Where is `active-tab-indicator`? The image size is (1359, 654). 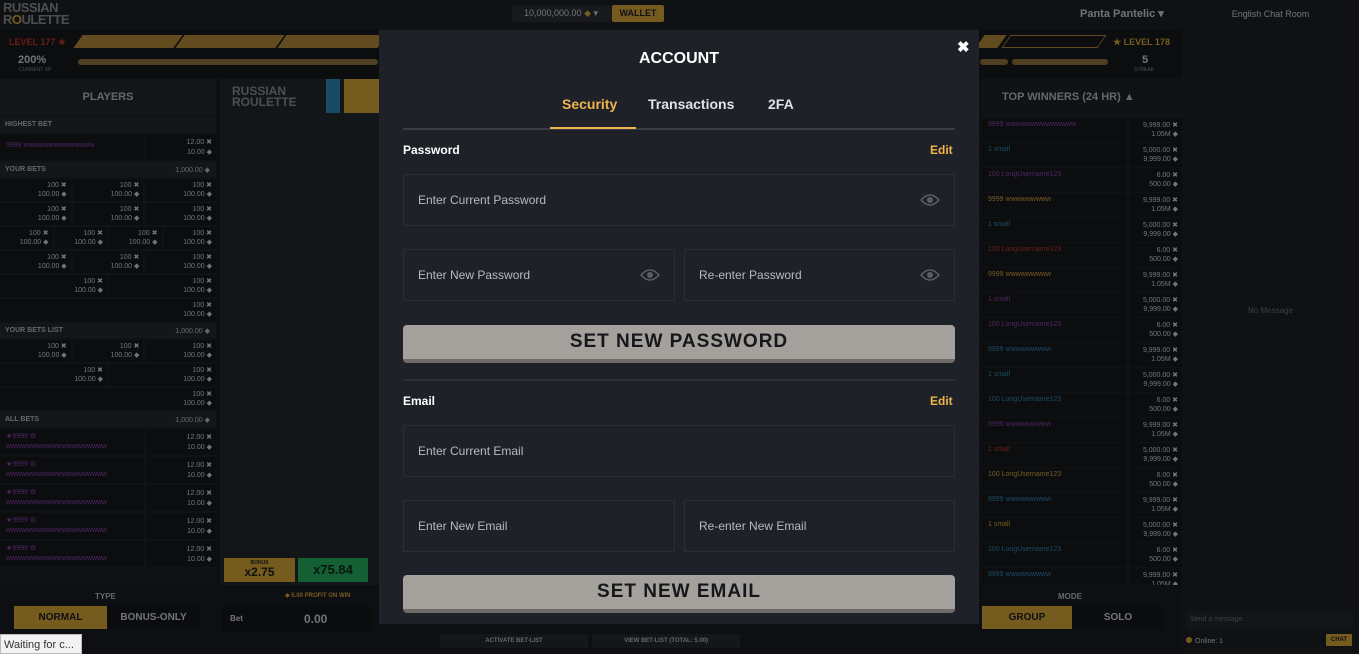 active-tab-indicator is located at coordinates (593, 128).